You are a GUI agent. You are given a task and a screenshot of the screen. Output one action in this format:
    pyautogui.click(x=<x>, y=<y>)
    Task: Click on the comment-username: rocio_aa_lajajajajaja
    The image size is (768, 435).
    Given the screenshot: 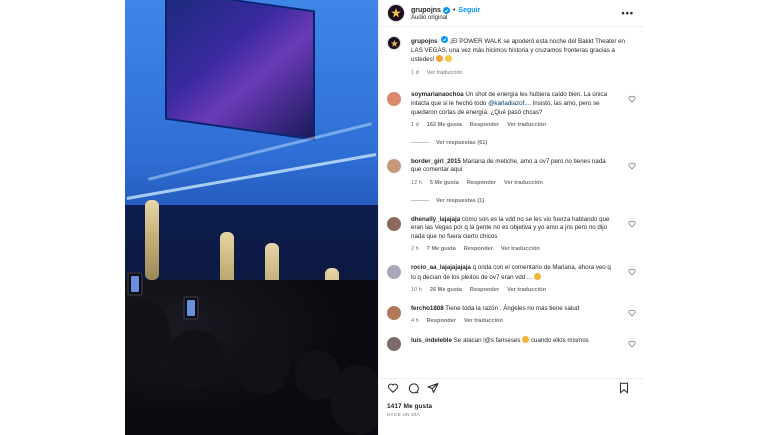 What is the action you would take?
    pyautogui.click(x=441, y=267)
    